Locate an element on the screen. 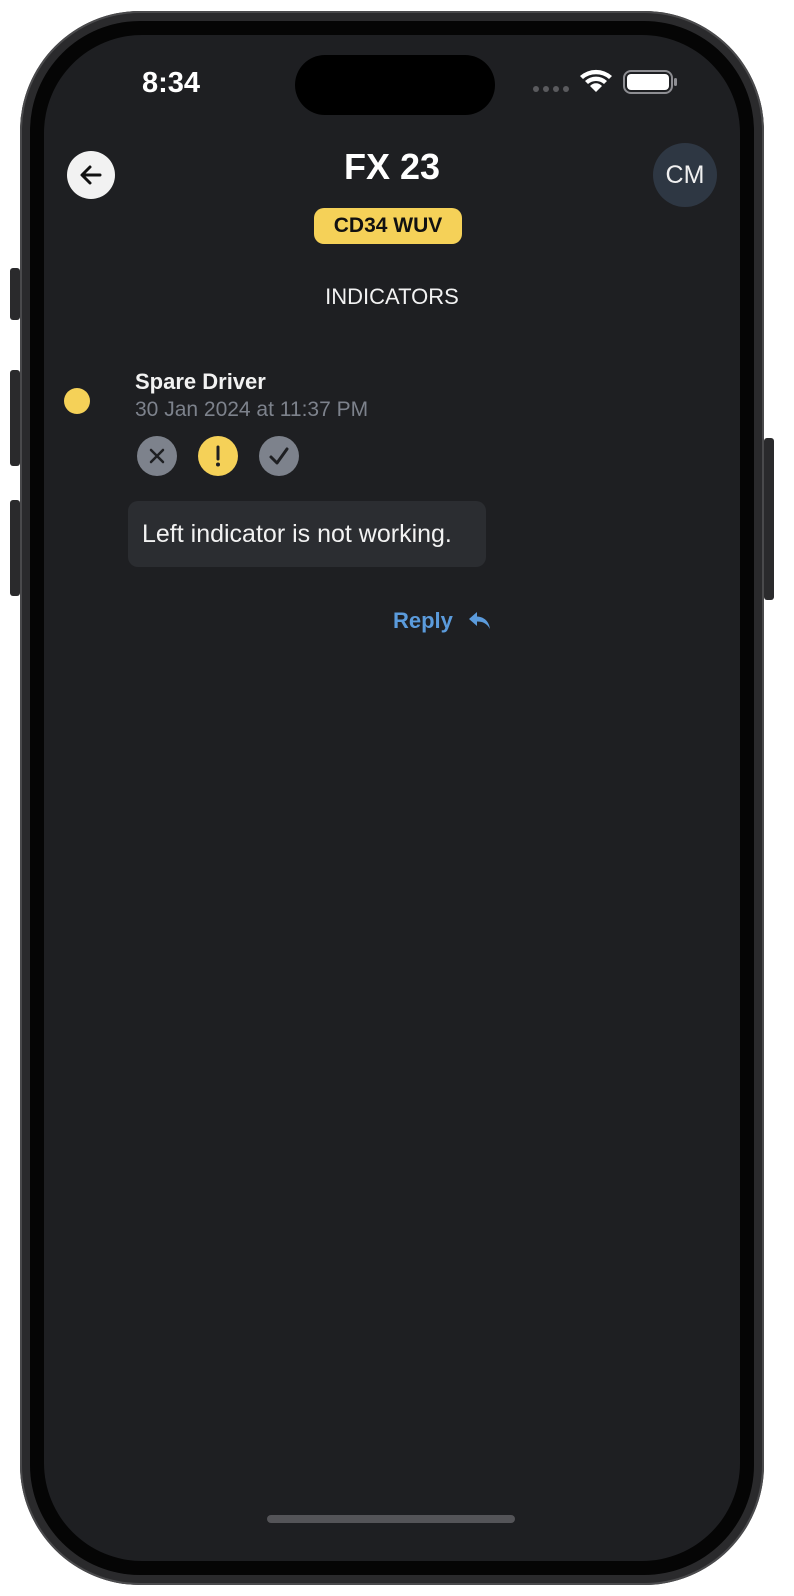  reply-icon is located at coordinates (479, 620).